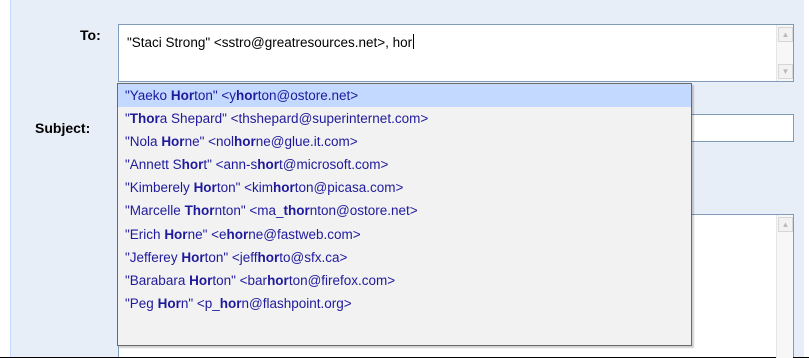  Describe the element at coordinates (148, 95) in the screenshot. I see `suggestion-text: "Yaeko` at that location.